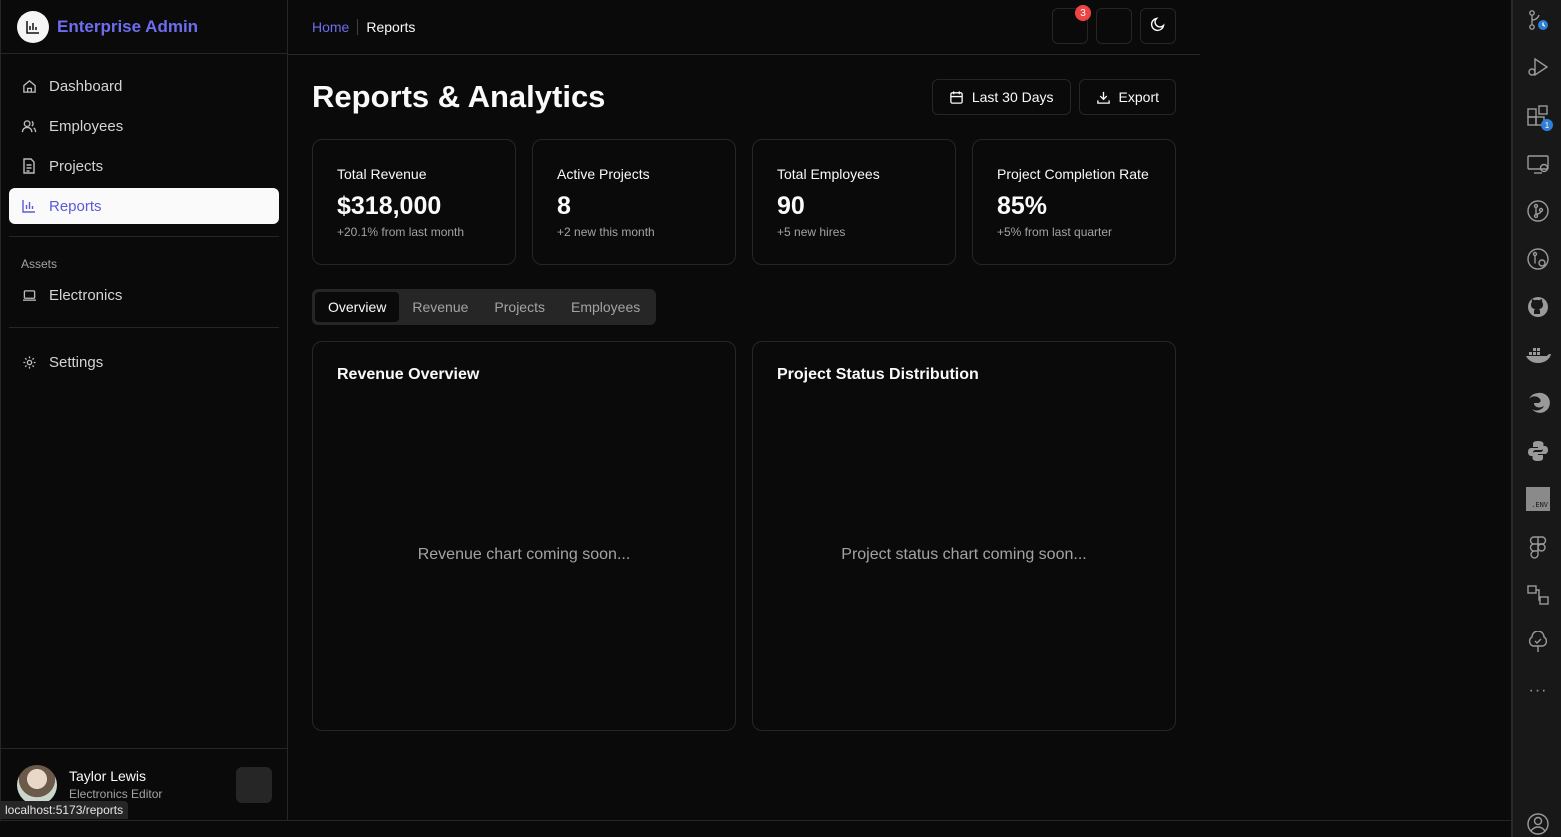 The image size is (1561, 837). Describe the element at coordinates (1138, 97) in the screenshot. I see `export-label: Export` at that location.